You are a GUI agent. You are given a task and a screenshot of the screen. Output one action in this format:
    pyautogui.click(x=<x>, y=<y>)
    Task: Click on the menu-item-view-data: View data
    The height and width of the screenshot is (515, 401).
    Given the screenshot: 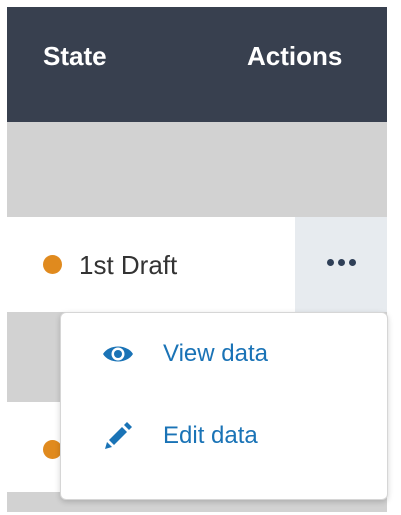 What is the action you would take?
    pyautogui.click(x=224, y=353)
    